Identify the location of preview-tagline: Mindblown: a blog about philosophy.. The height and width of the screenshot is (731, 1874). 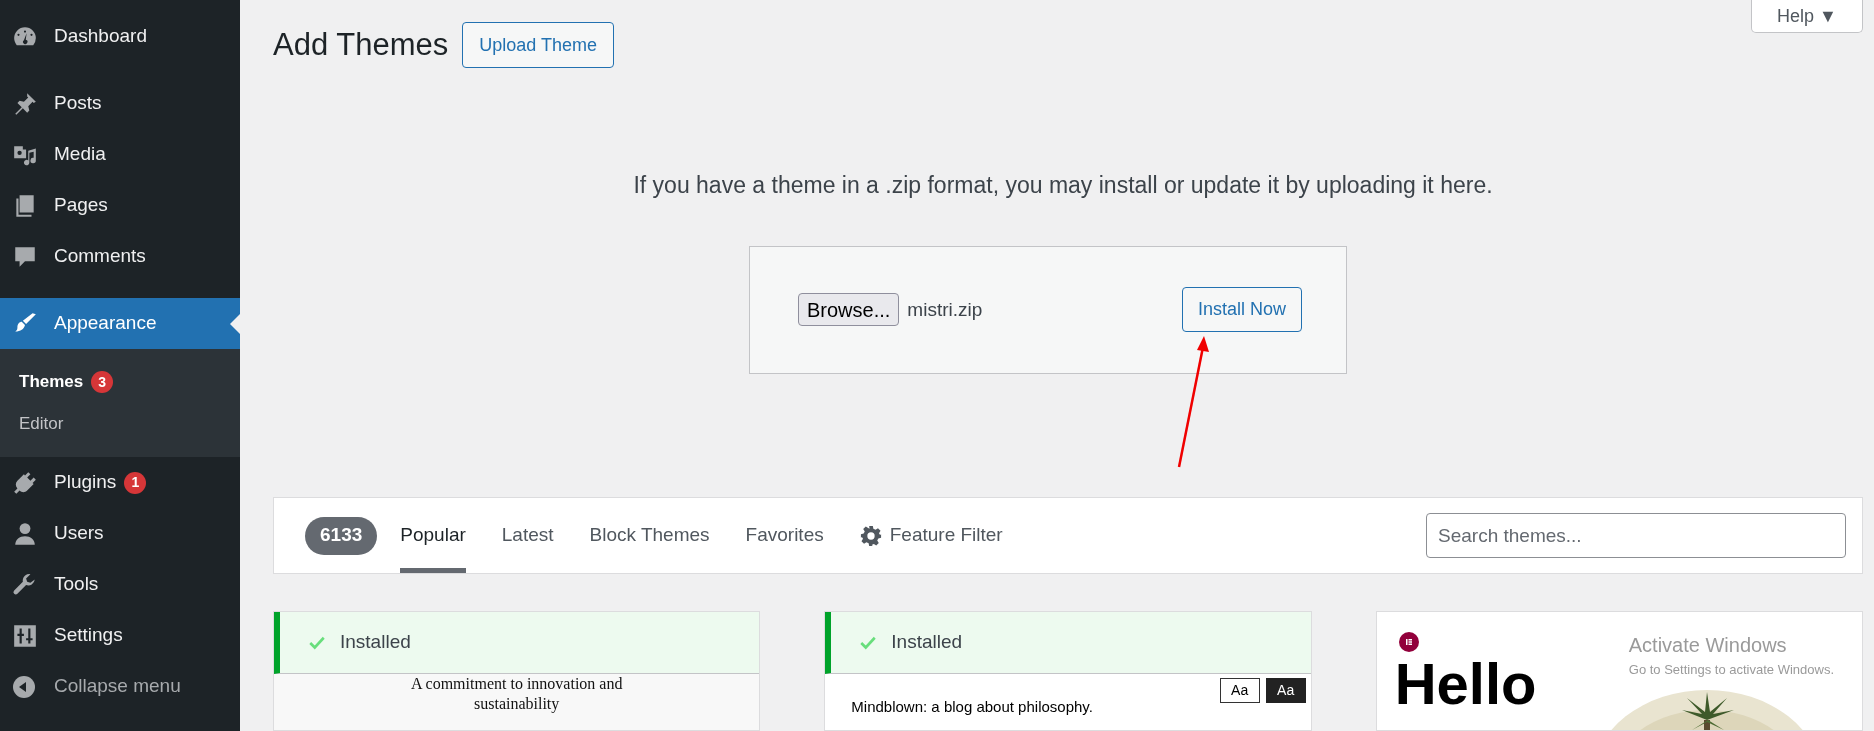
(972, 707).